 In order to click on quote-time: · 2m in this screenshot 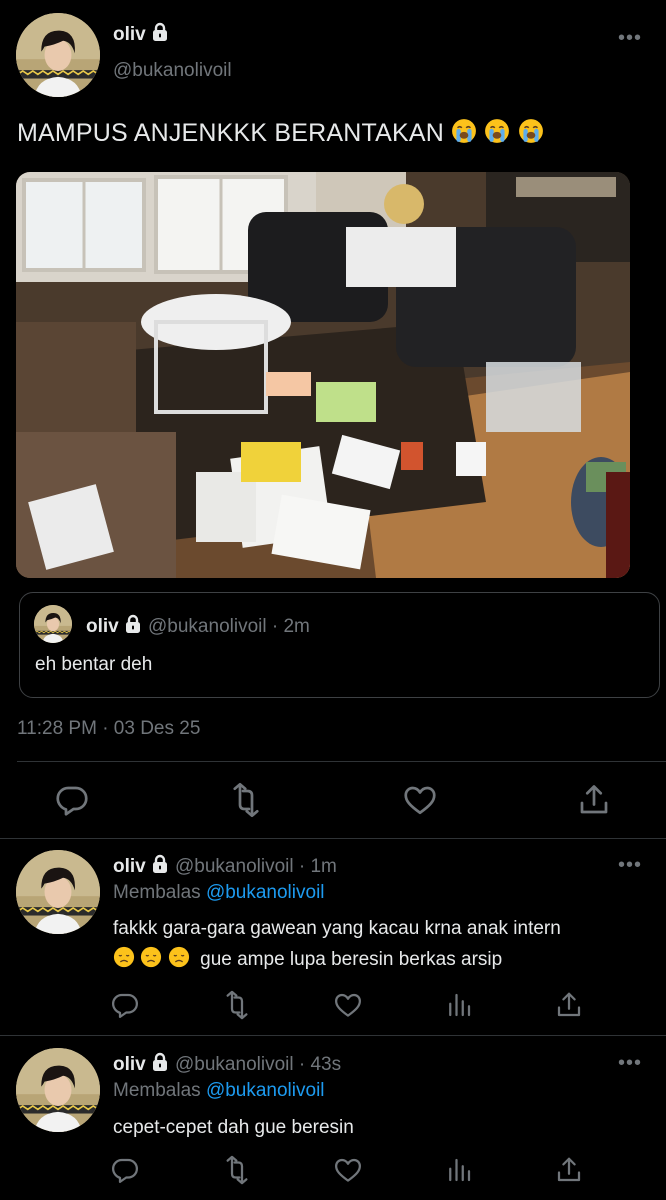, I will do `click(290, 626)`.